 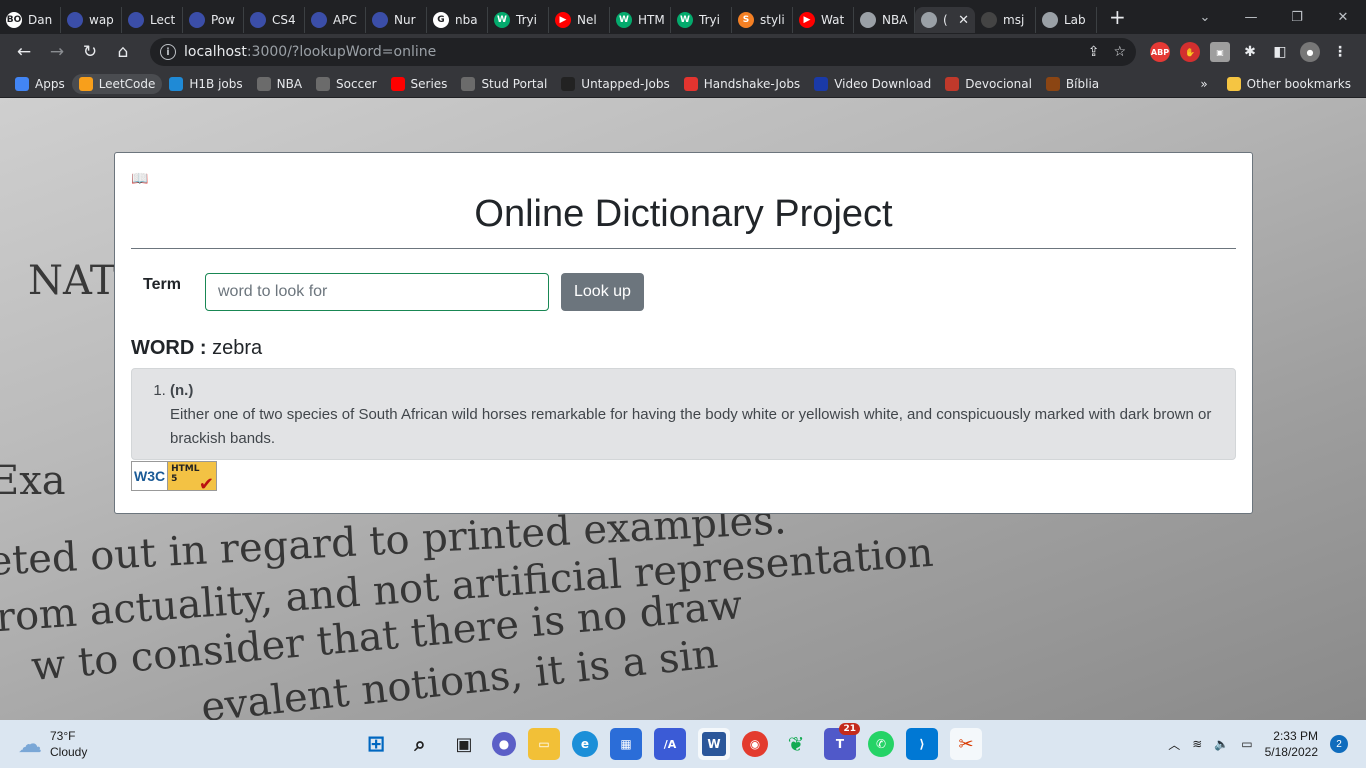 What do you see at coordinates (457, 20) in the screenshot?
I see `browser-tab: Gnba` at bounding box center [457, 20].